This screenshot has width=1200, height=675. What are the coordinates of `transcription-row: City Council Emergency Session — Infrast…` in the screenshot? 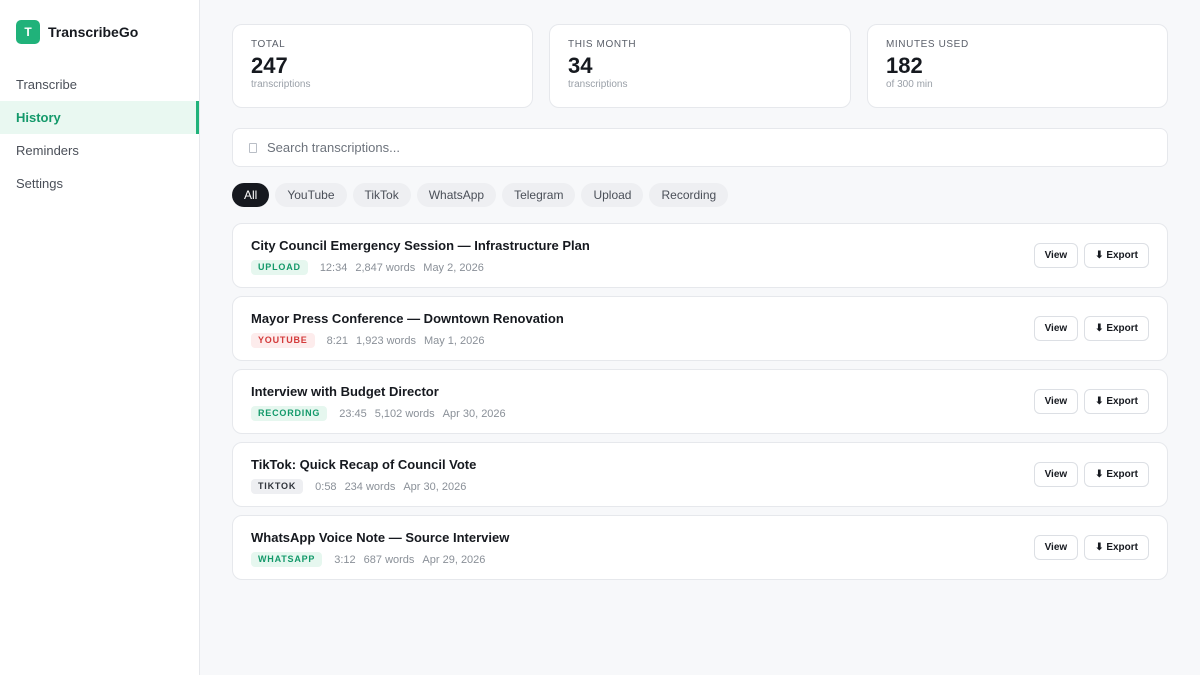 It's located at (700, 255).